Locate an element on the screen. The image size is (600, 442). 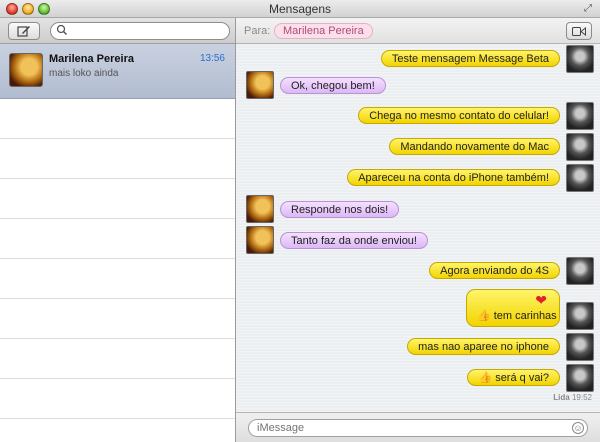
message-row: 👍 será q vai? is located at coordinates (418, 380).